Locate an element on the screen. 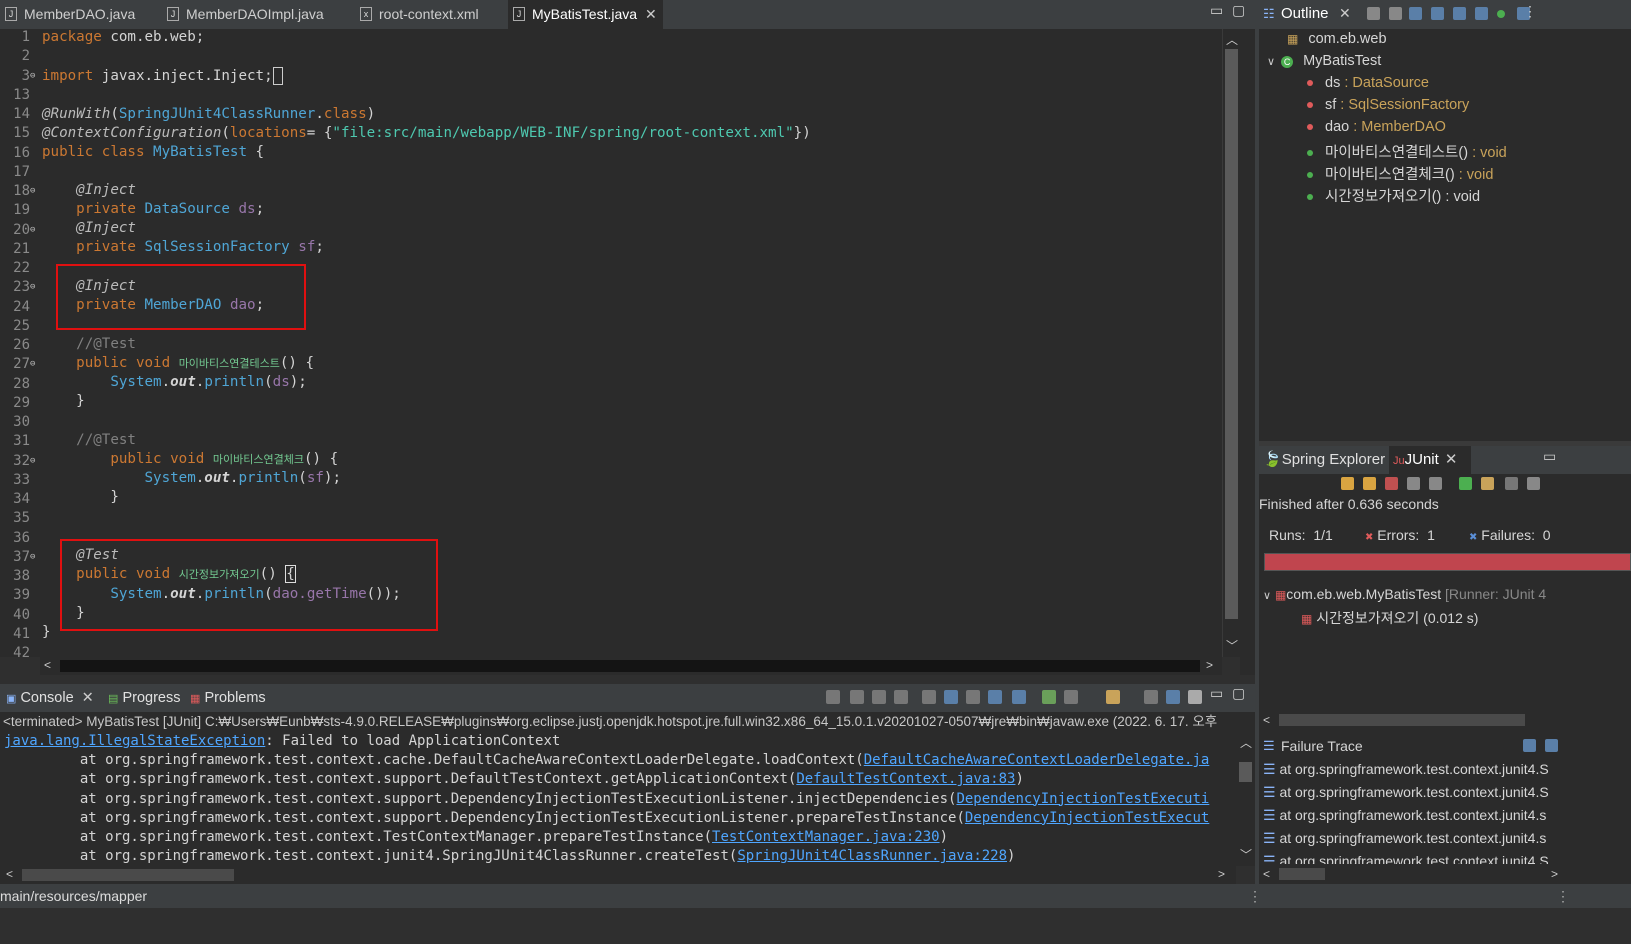  tab-junit: JuJUnit ✕ is located at coordinates (1430, 460).